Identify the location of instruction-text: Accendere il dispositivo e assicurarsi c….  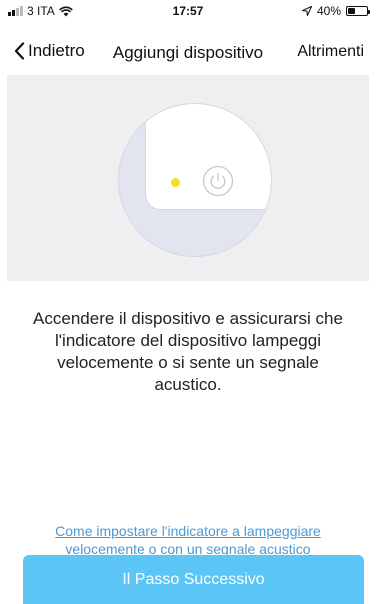
(188, 351).